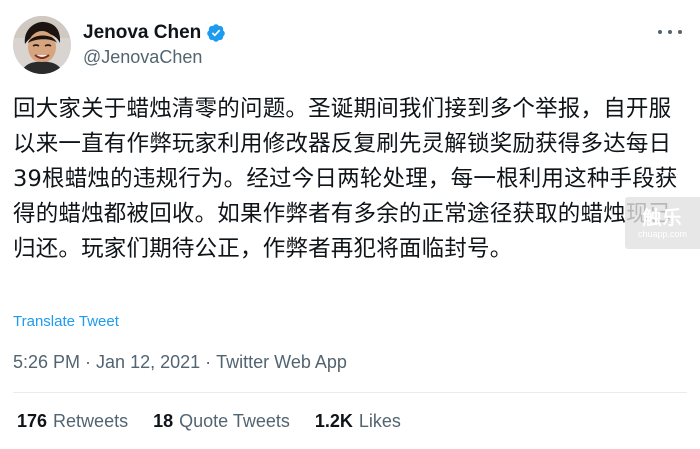 The image size is (700, 449). I want to click on user-handle: @JenovaChen, so click(154, 57).